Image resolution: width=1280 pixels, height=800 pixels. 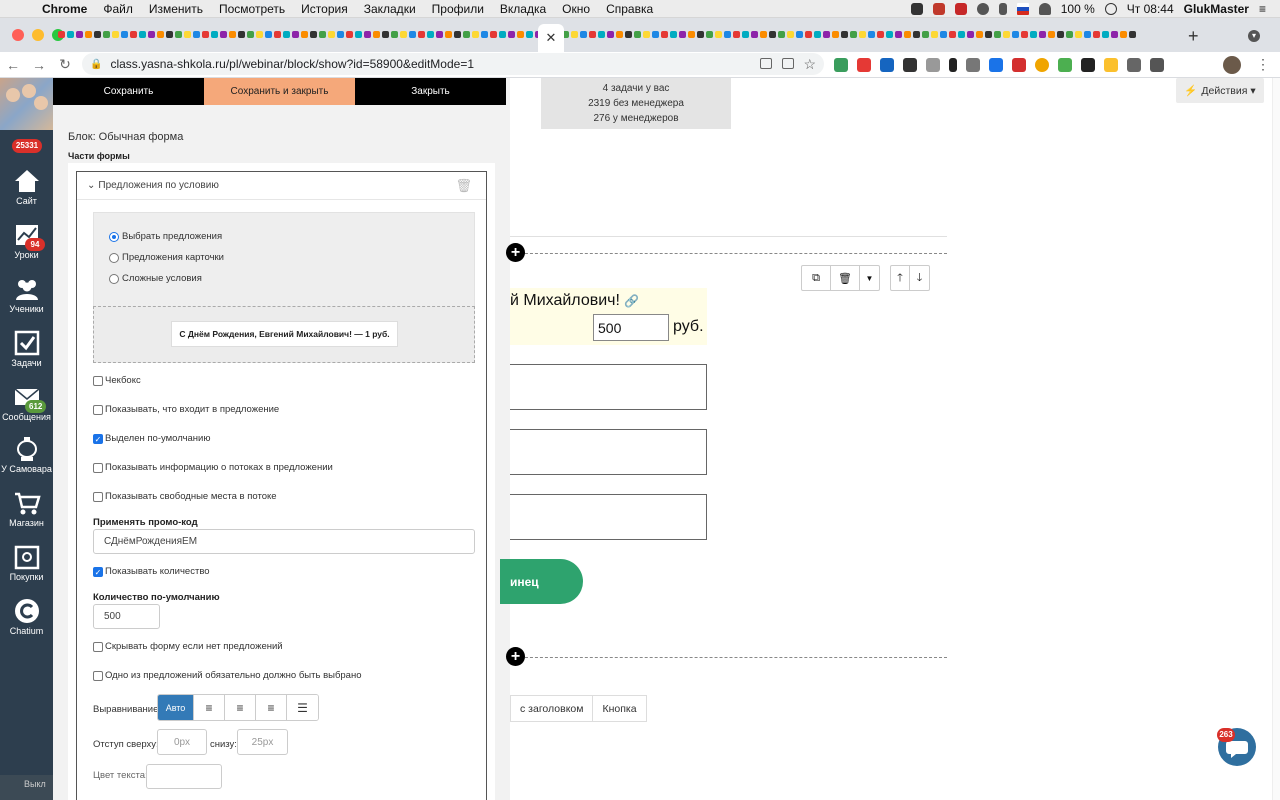 What do you see at coordinates (184, 776) in the screenshot?
I see `text-color-input` at bounding box center [184, 776].